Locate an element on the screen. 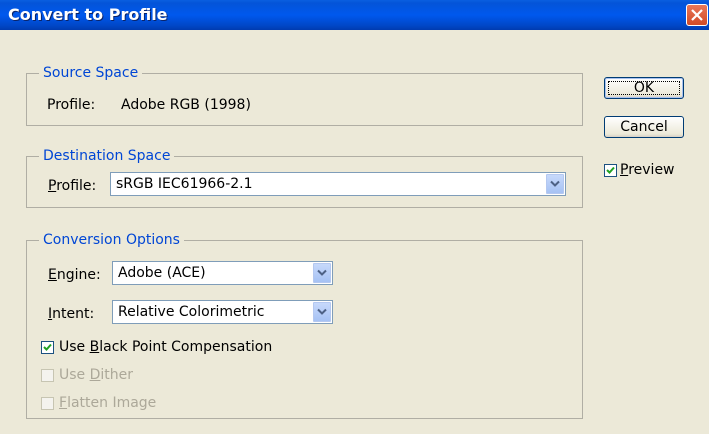 The image size is (709, 434). preview-checkbox is located at coordinates (610, 170).